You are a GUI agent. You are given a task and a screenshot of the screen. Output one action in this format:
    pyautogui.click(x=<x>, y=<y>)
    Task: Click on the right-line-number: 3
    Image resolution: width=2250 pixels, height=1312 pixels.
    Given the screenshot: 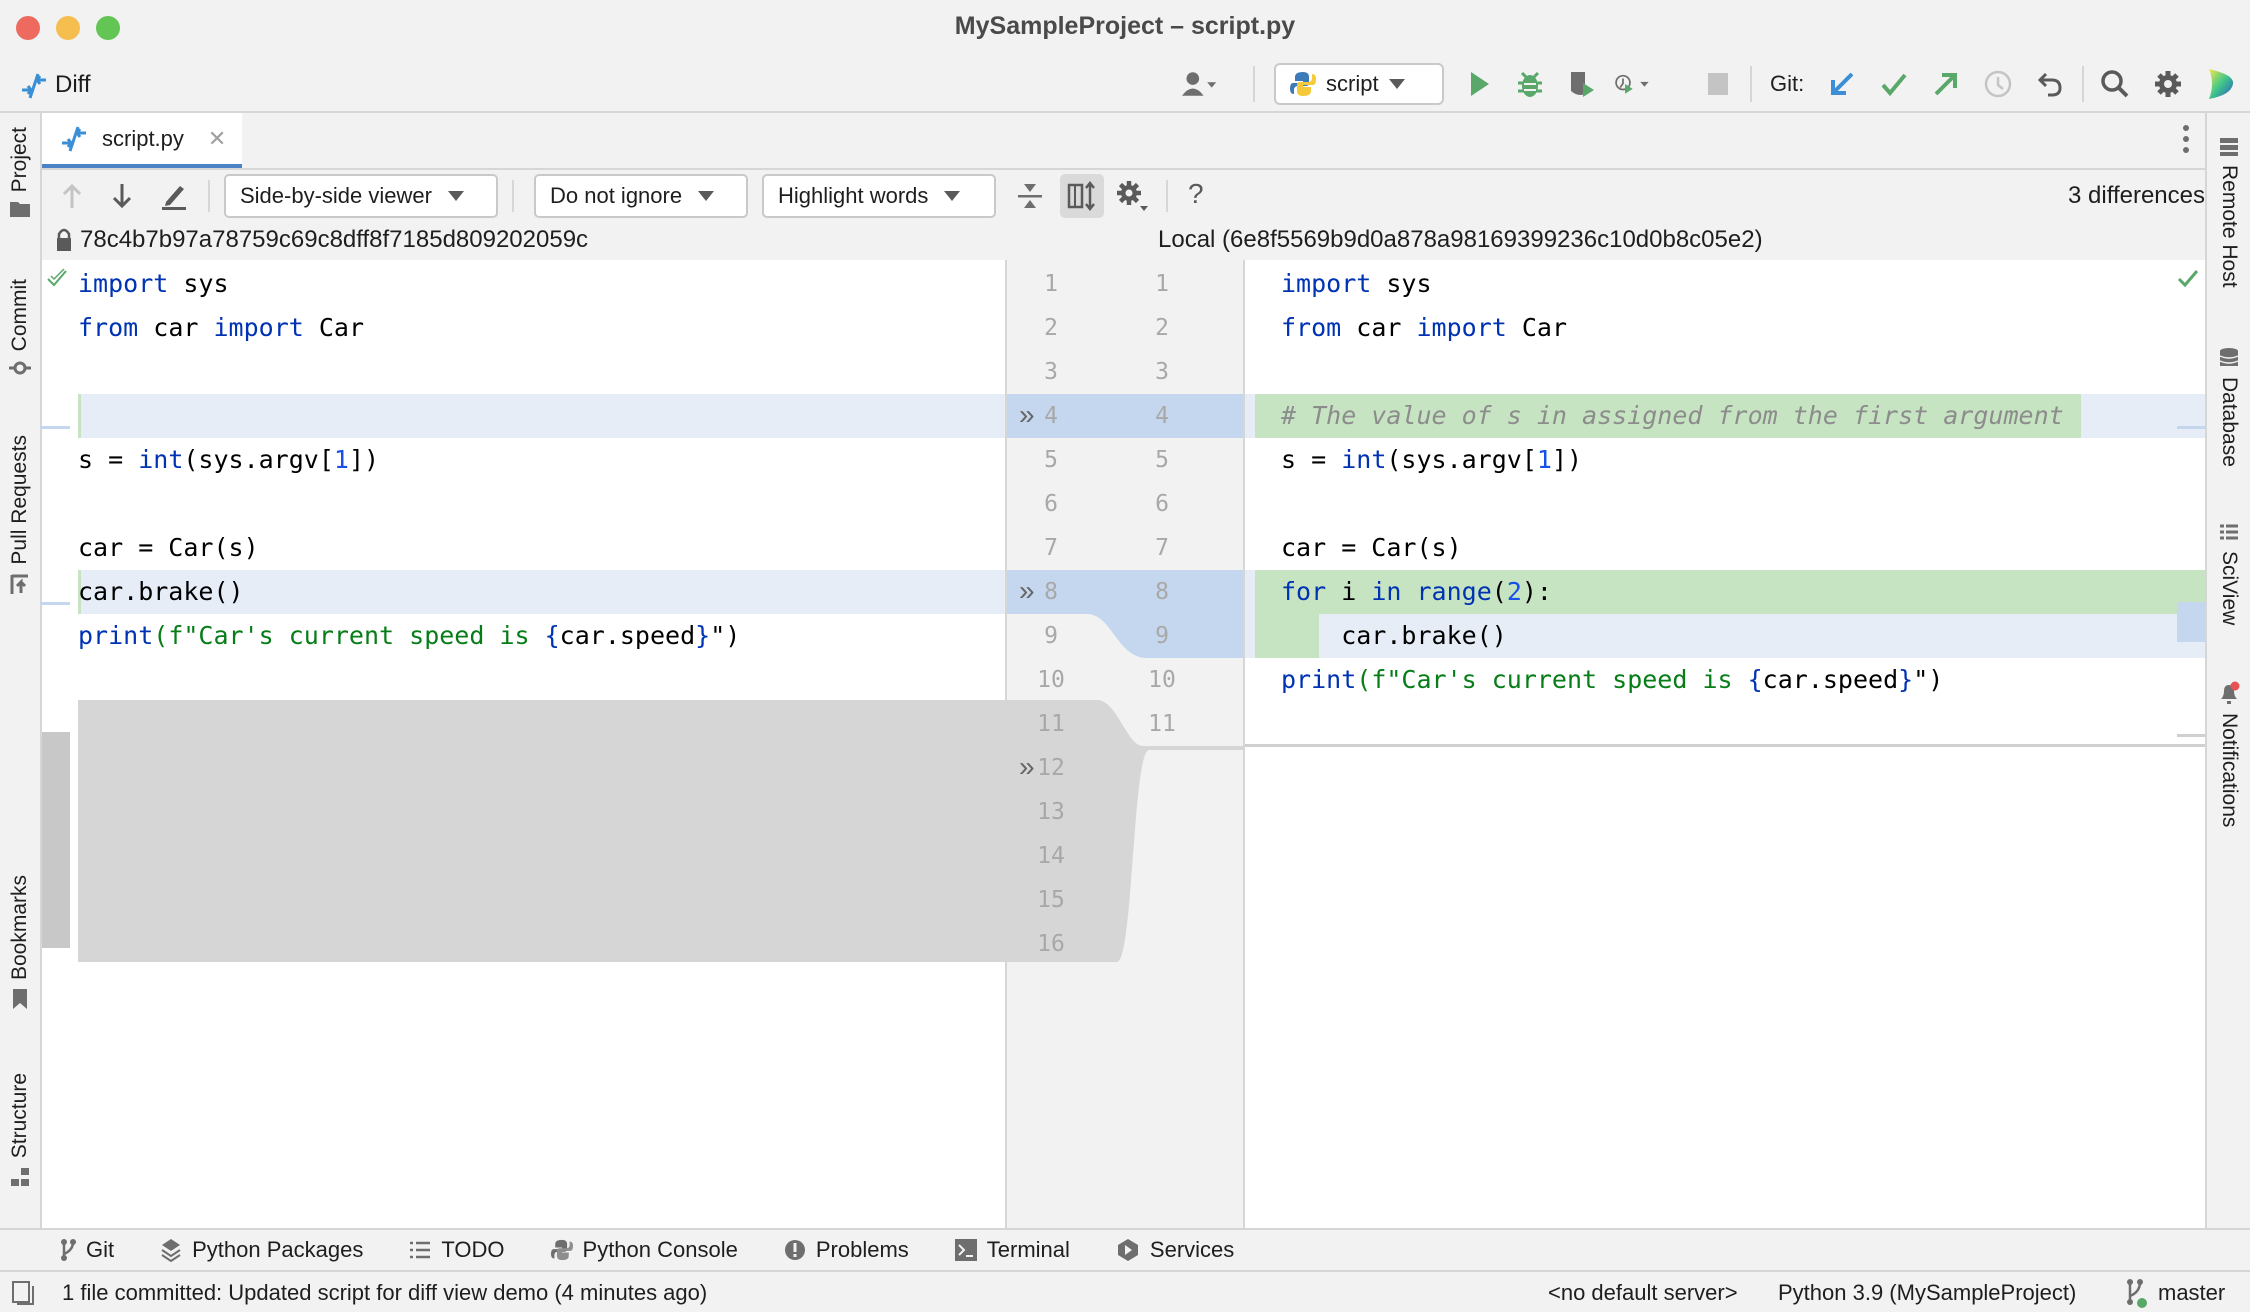 What is the action you would take?
    pyautogui.click(x=1162, y=372)
    